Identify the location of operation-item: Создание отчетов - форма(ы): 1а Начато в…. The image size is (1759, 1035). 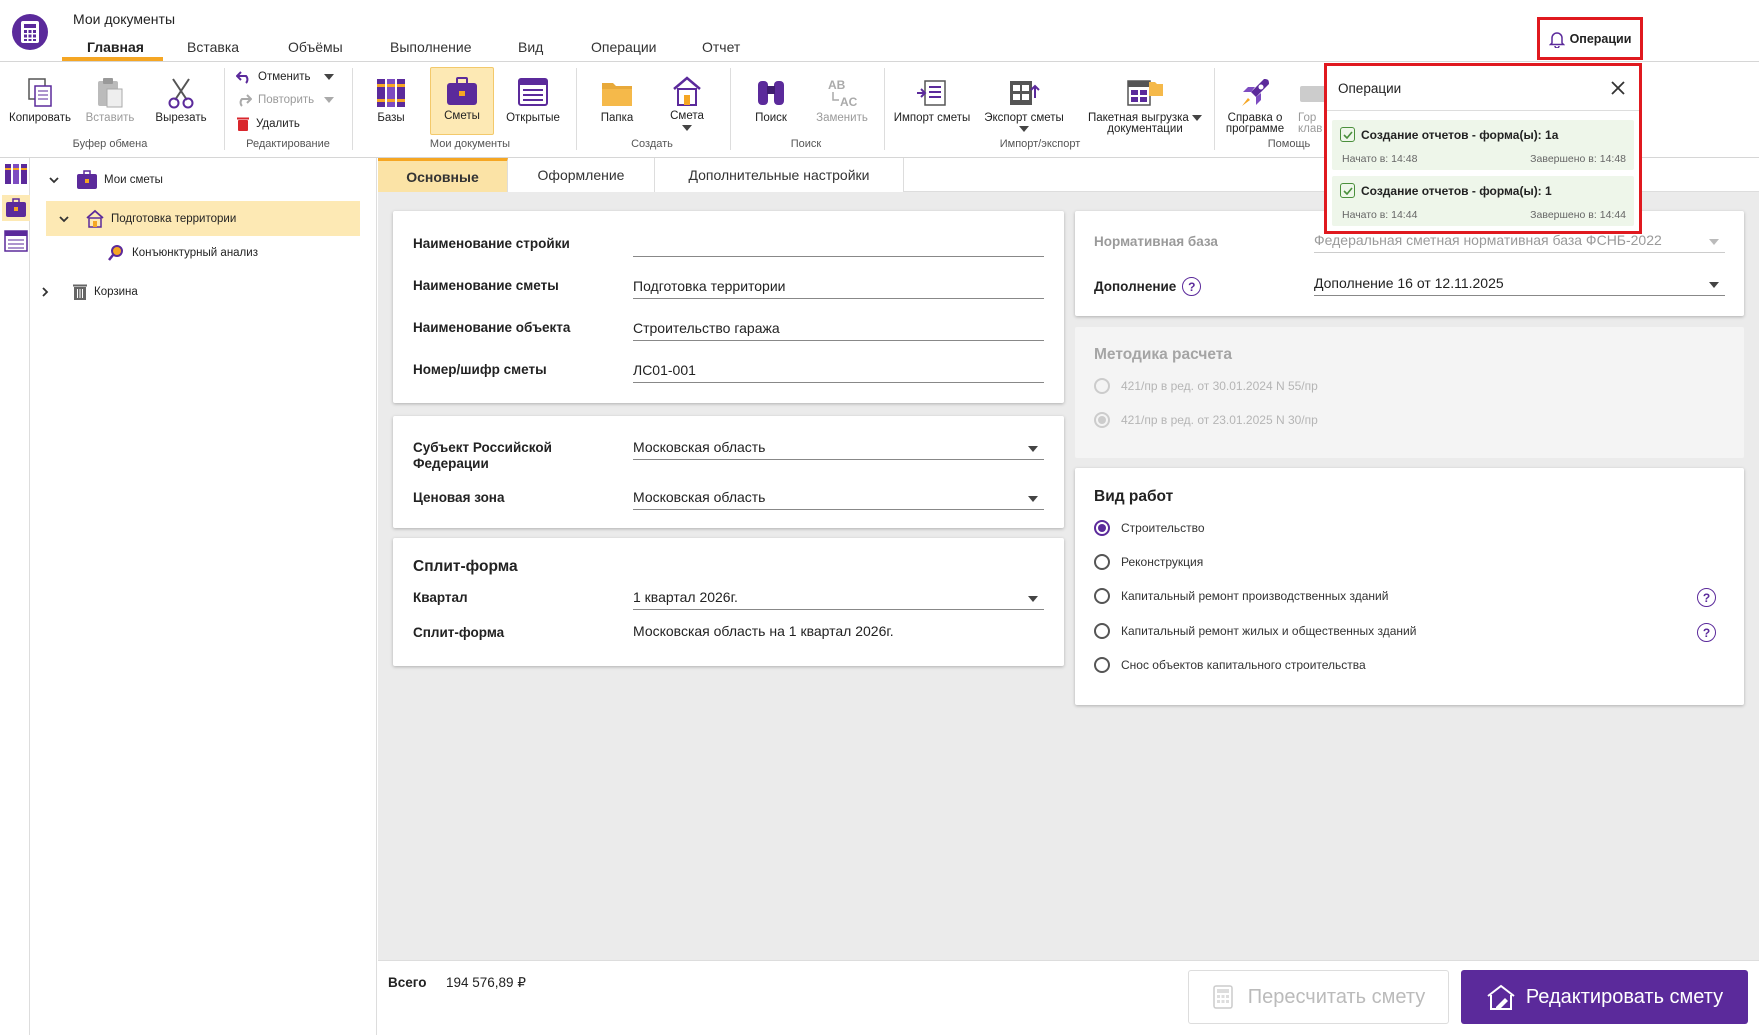
(1483, 145).